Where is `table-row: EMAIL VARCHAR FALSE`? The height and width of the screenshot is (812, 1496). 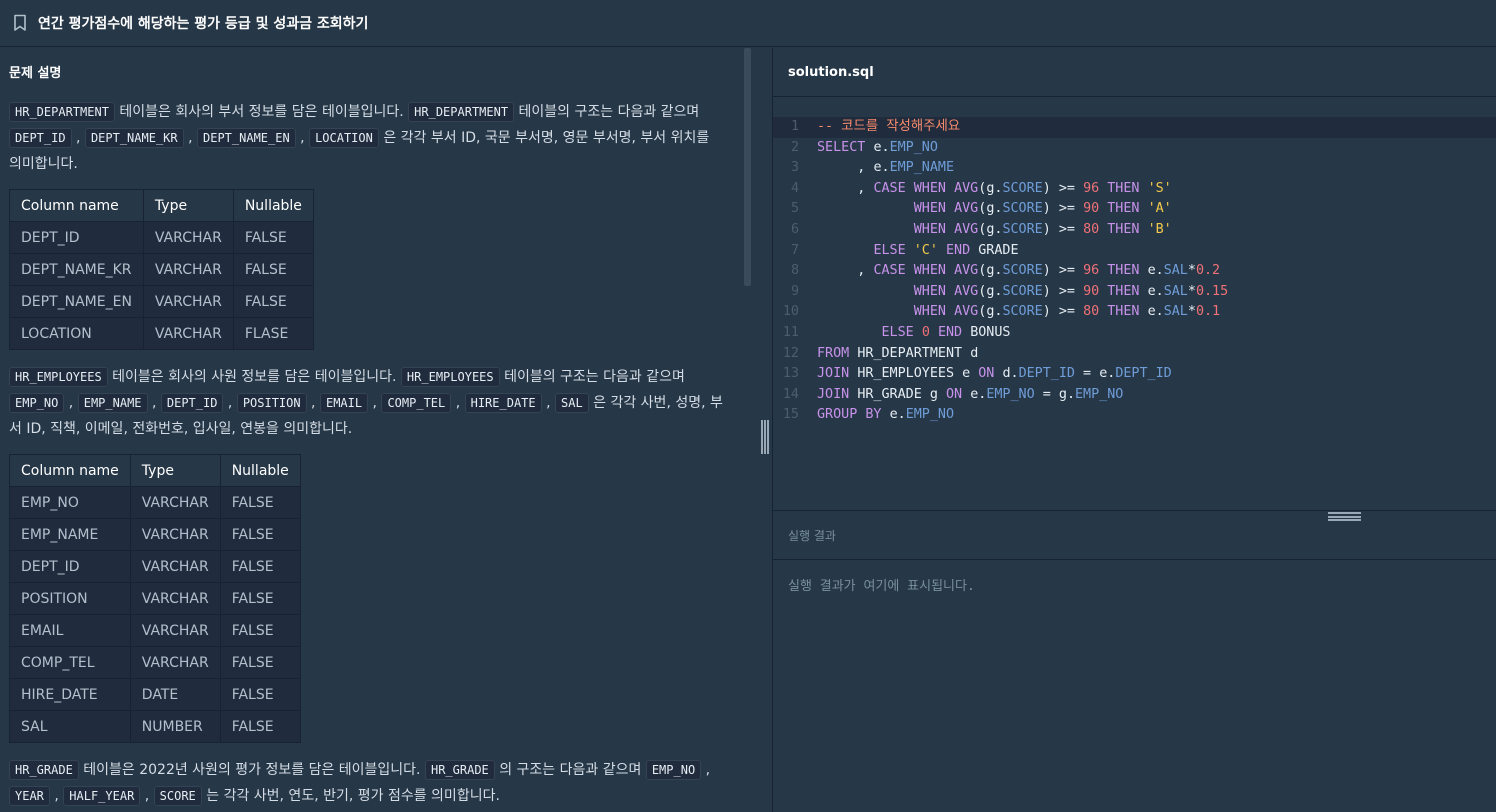
table-row: EMAIL VARCHAR FALSE is located at coordinates (155, 630).